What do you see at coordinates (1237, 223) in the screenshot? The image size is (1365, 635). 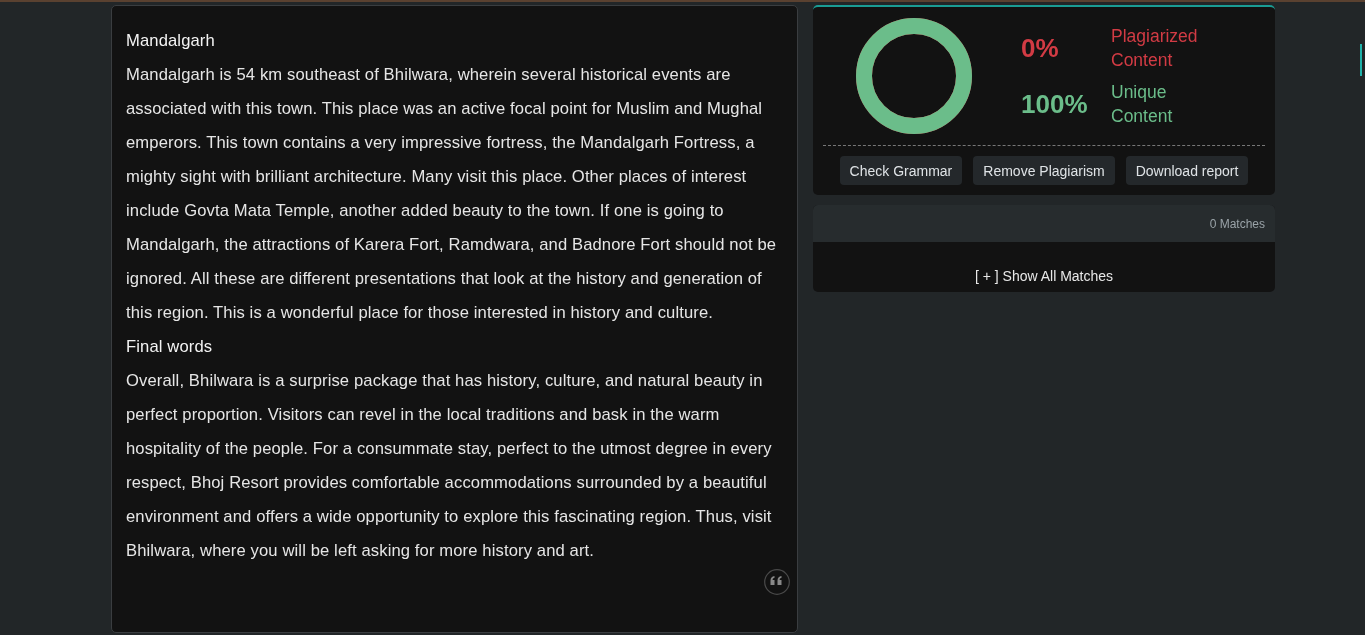 I see `match-count: 0 Matches` at bounding box center [1237, 223].